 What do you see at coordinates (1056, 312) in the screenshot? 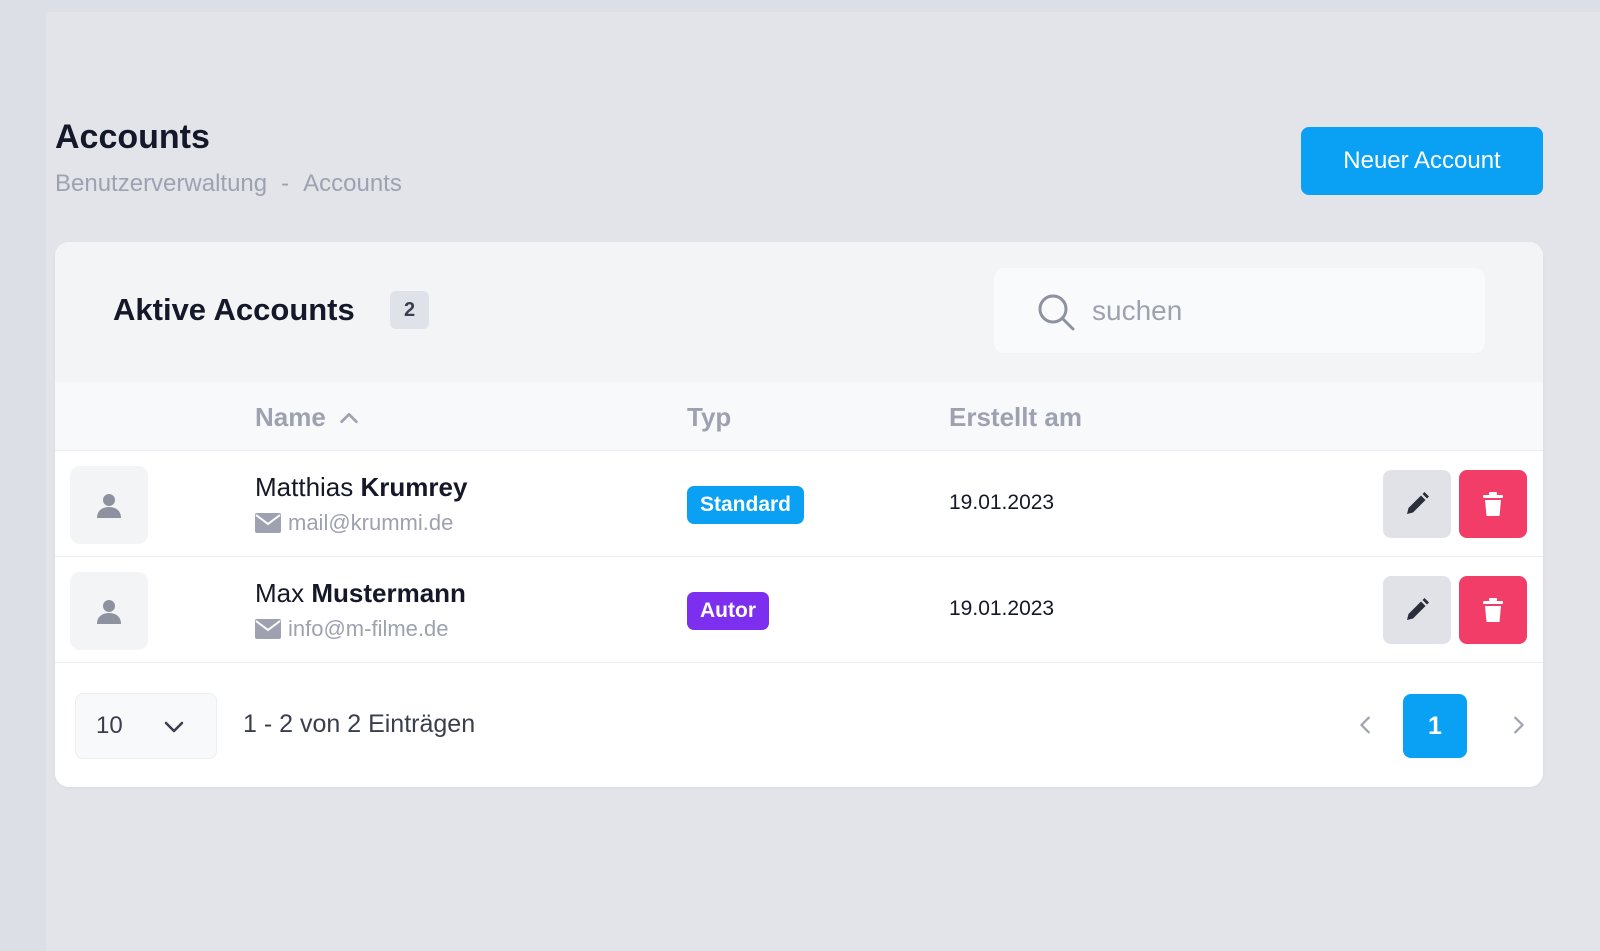
I see `search-icon` at bounding box center [1056, 312].